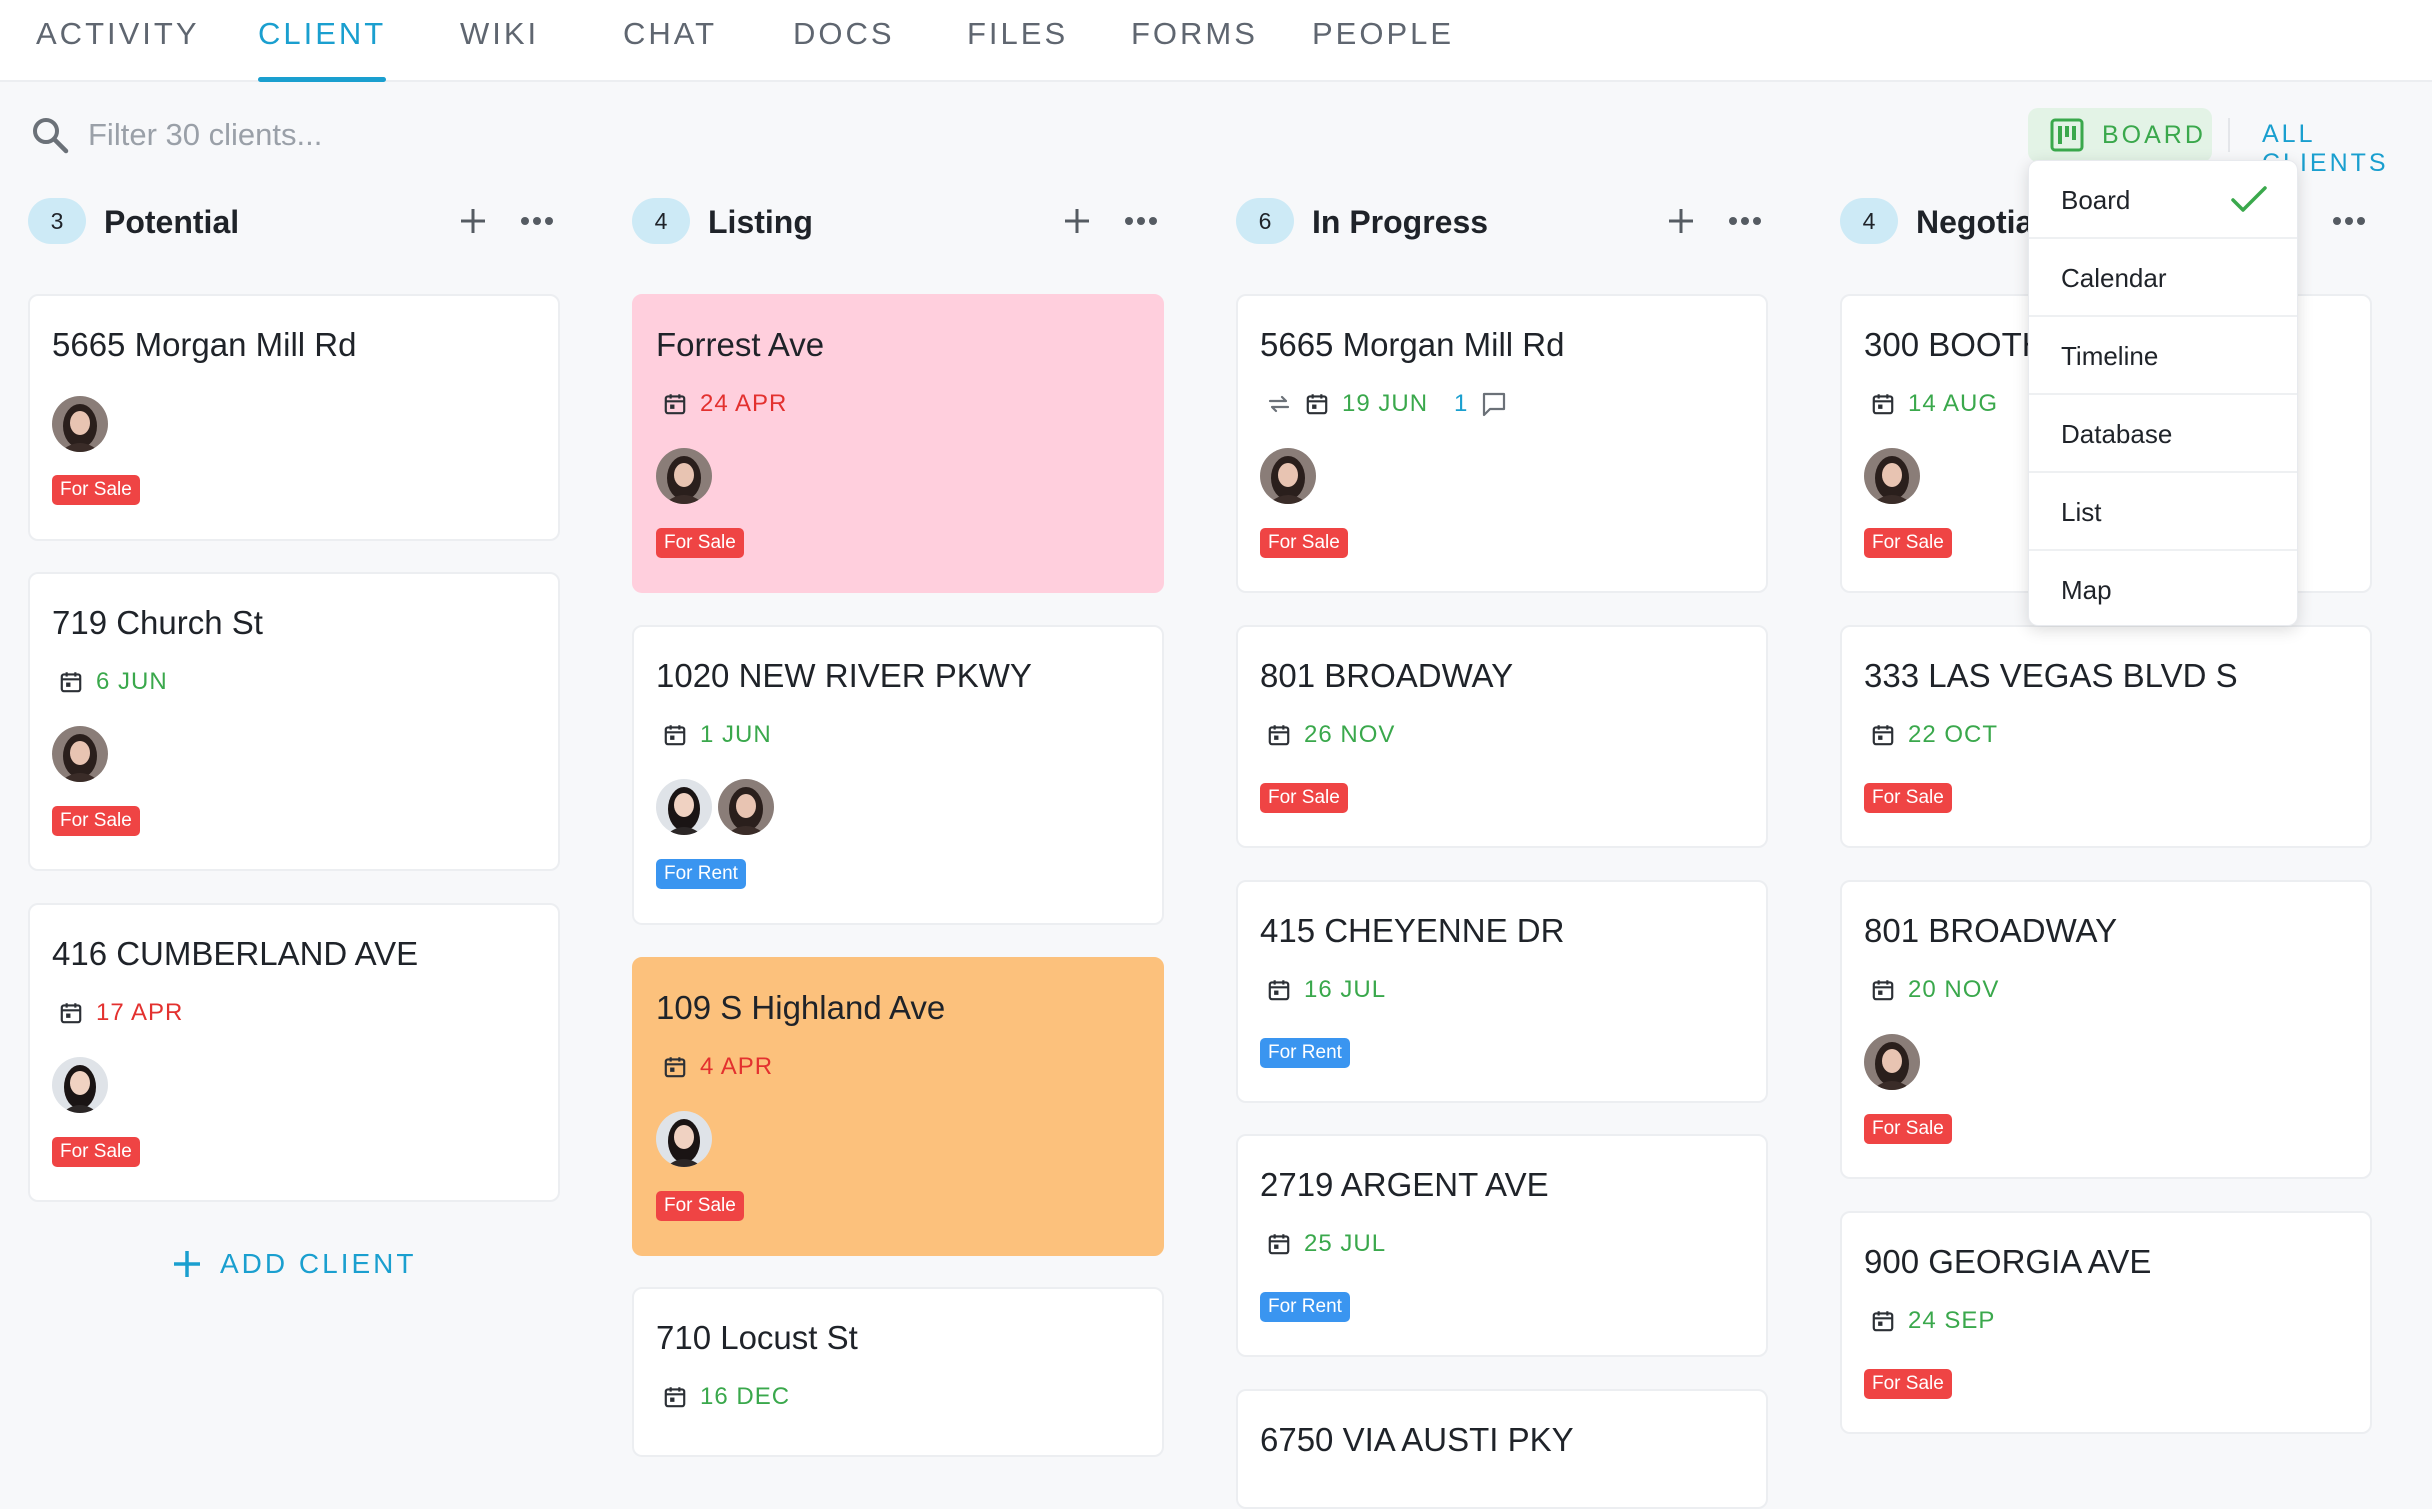 The height and width of the screenshot is (1509, 2432). Describe the element at coordinates (2163, 200) in the screenshot. I see `view-option-board: Board` at that location.